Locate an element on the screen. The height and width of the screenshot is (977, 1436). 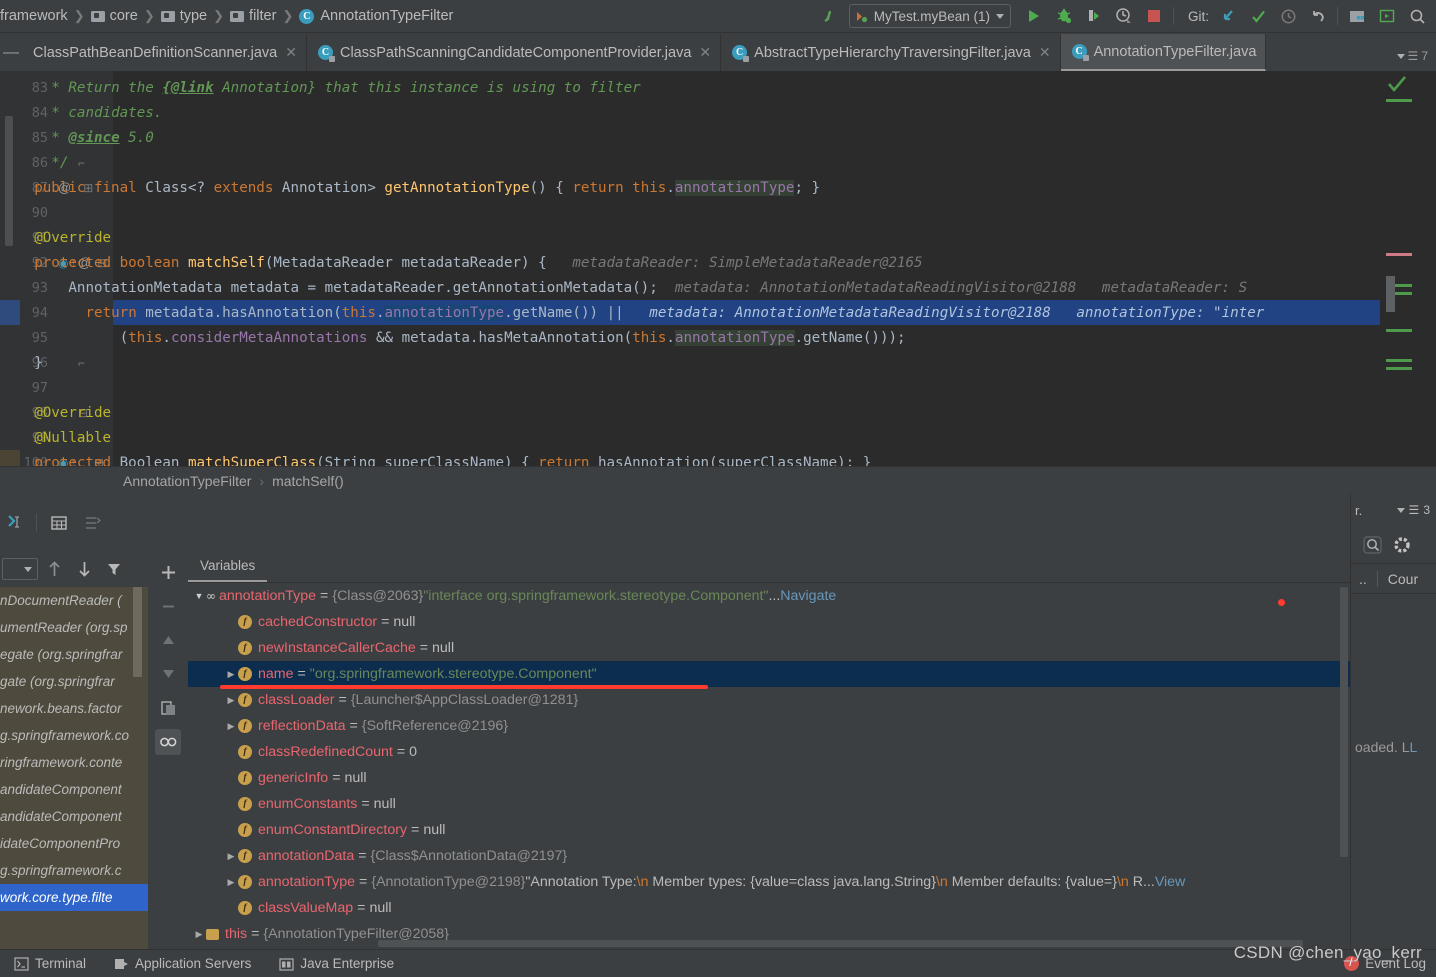
table-view-icon is located at coordinates (59, 523).